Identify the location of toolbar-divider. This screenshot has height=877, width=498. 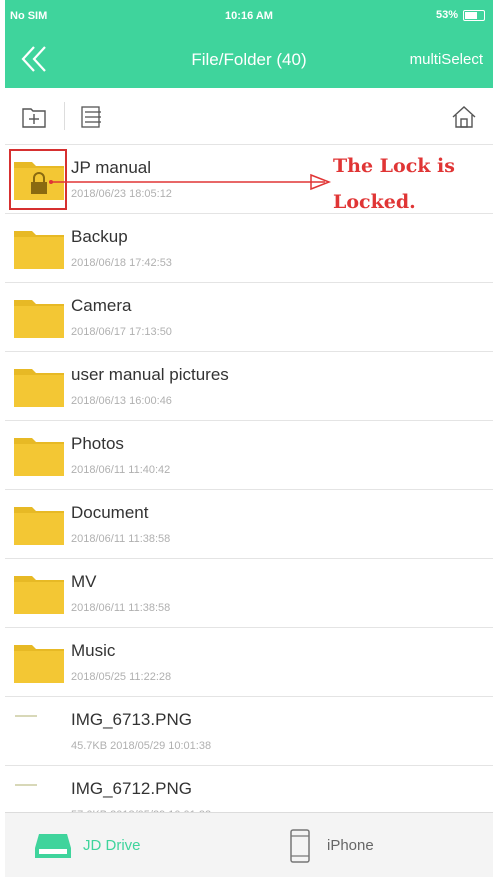
(64, 116).